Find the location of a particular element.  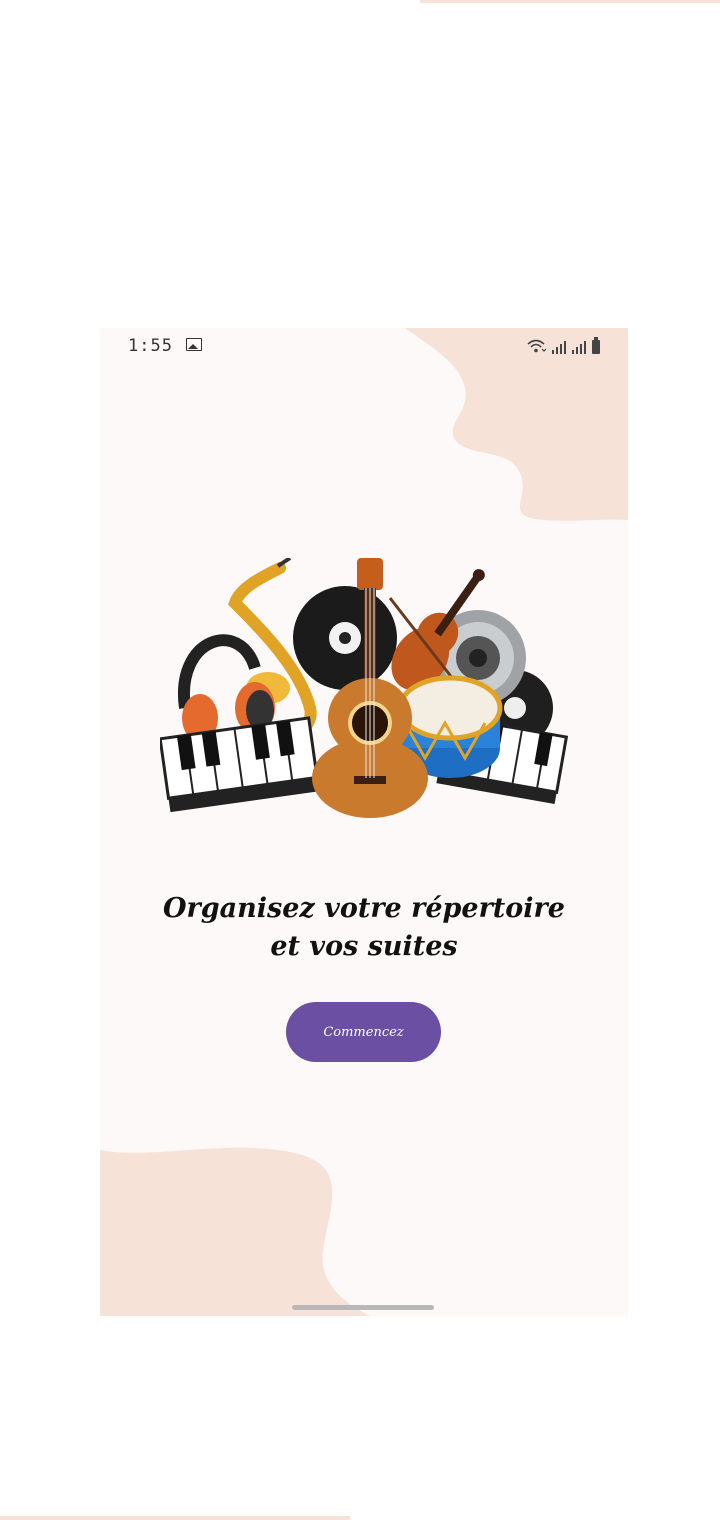

headline-line-2: et vos suites is located at coordinates (364, 946).